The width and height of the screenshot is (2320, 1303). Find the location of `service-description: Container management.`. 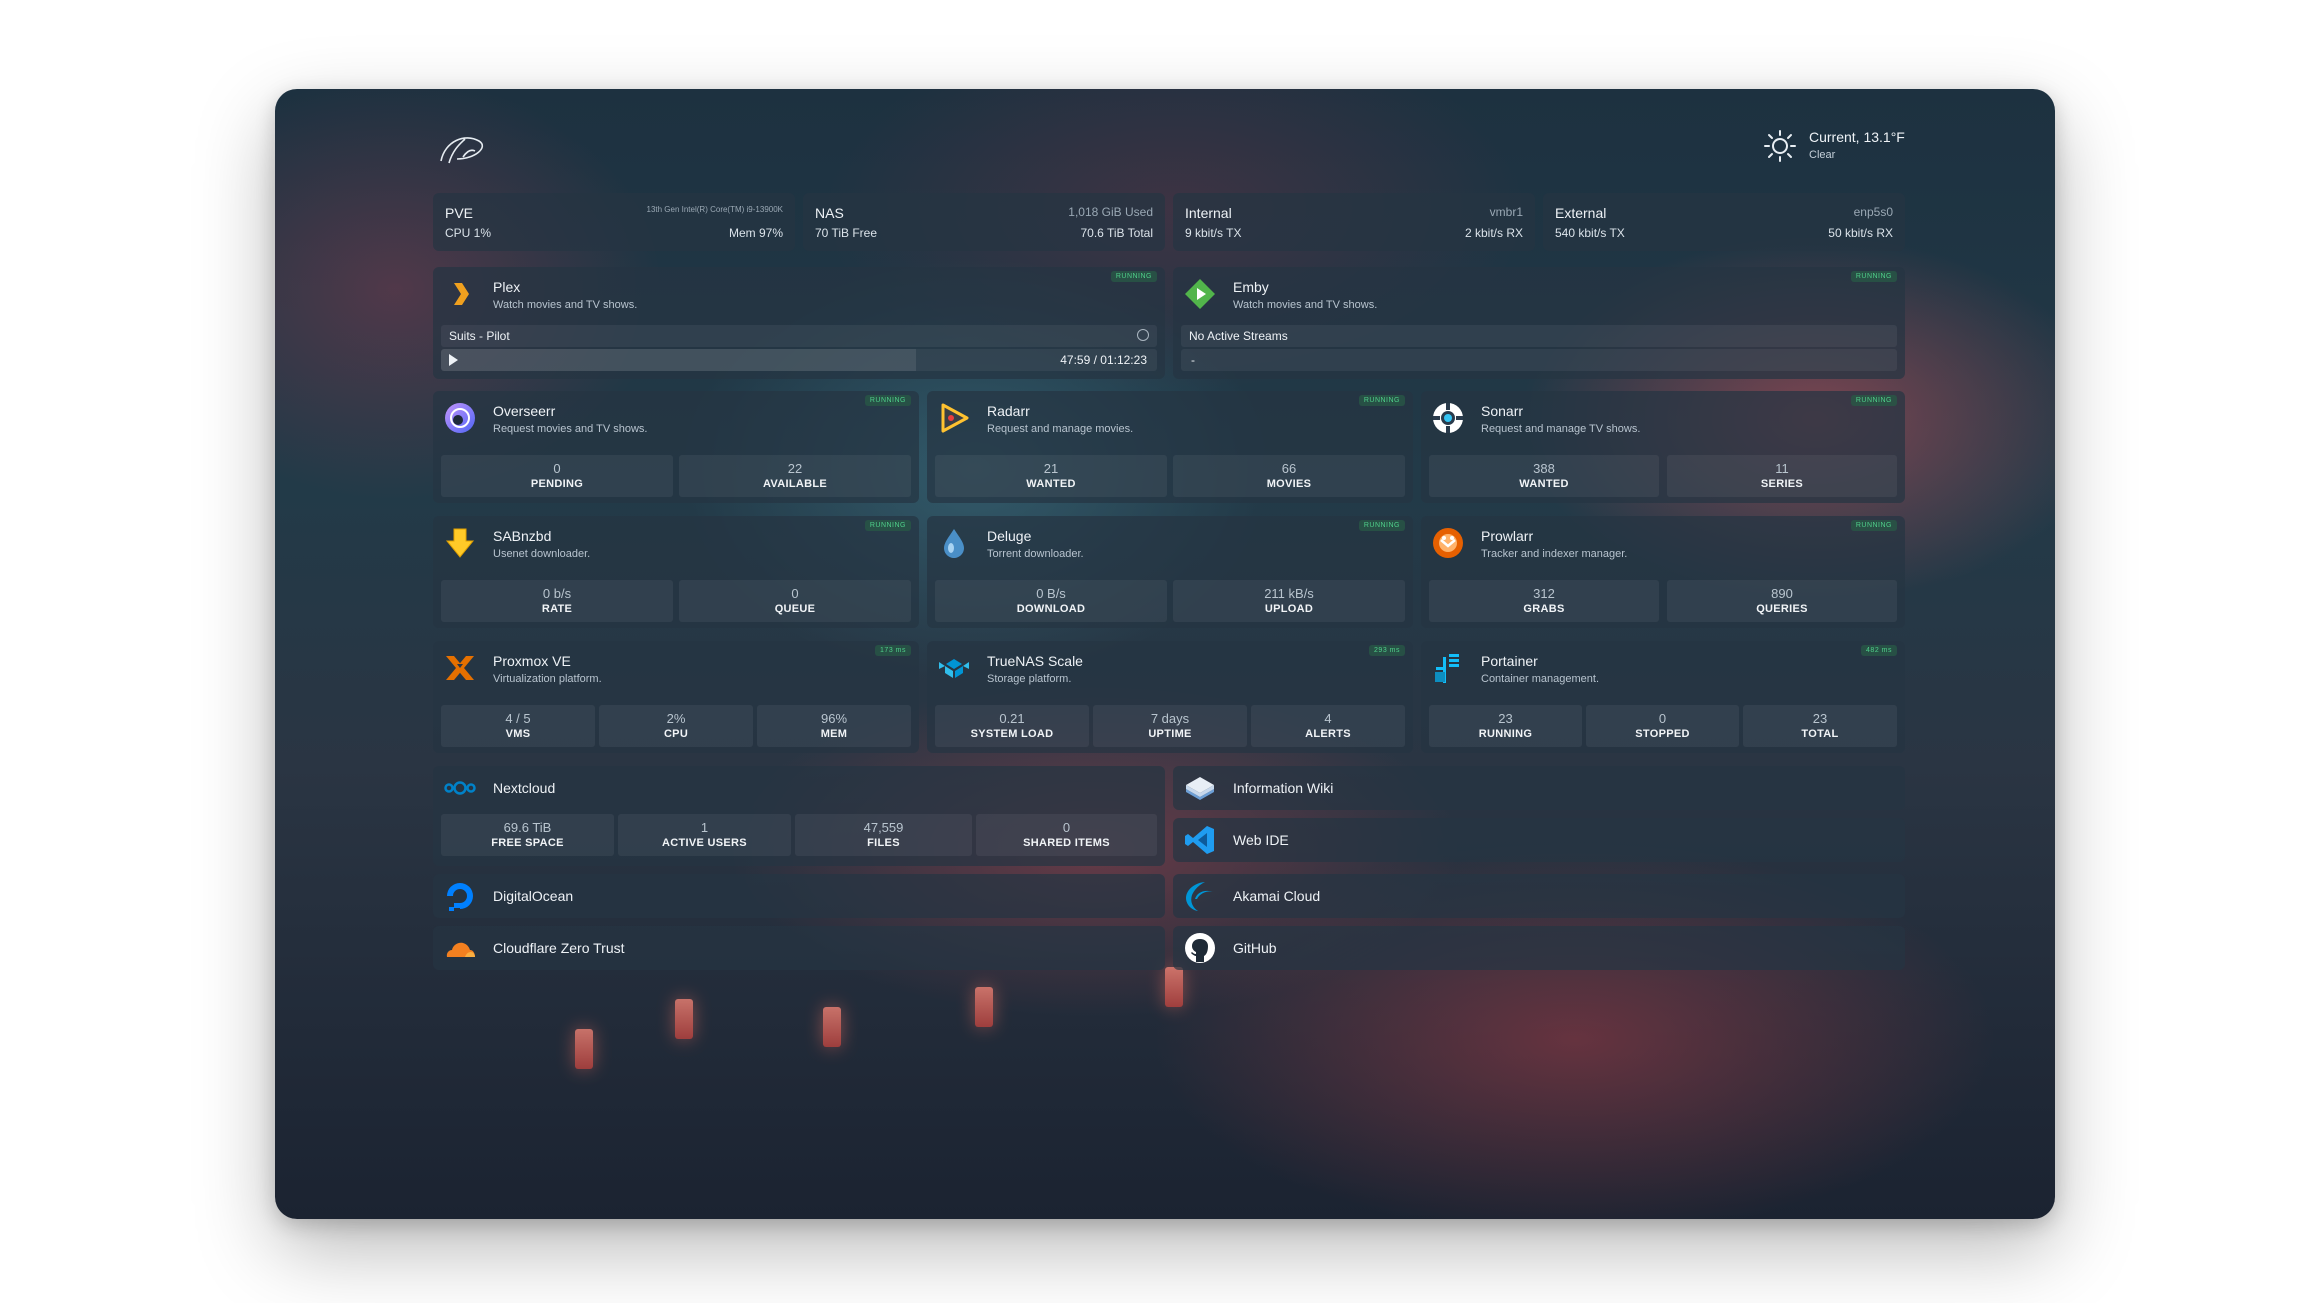

service-description: Container management. is located at coordinates (1540, 679).